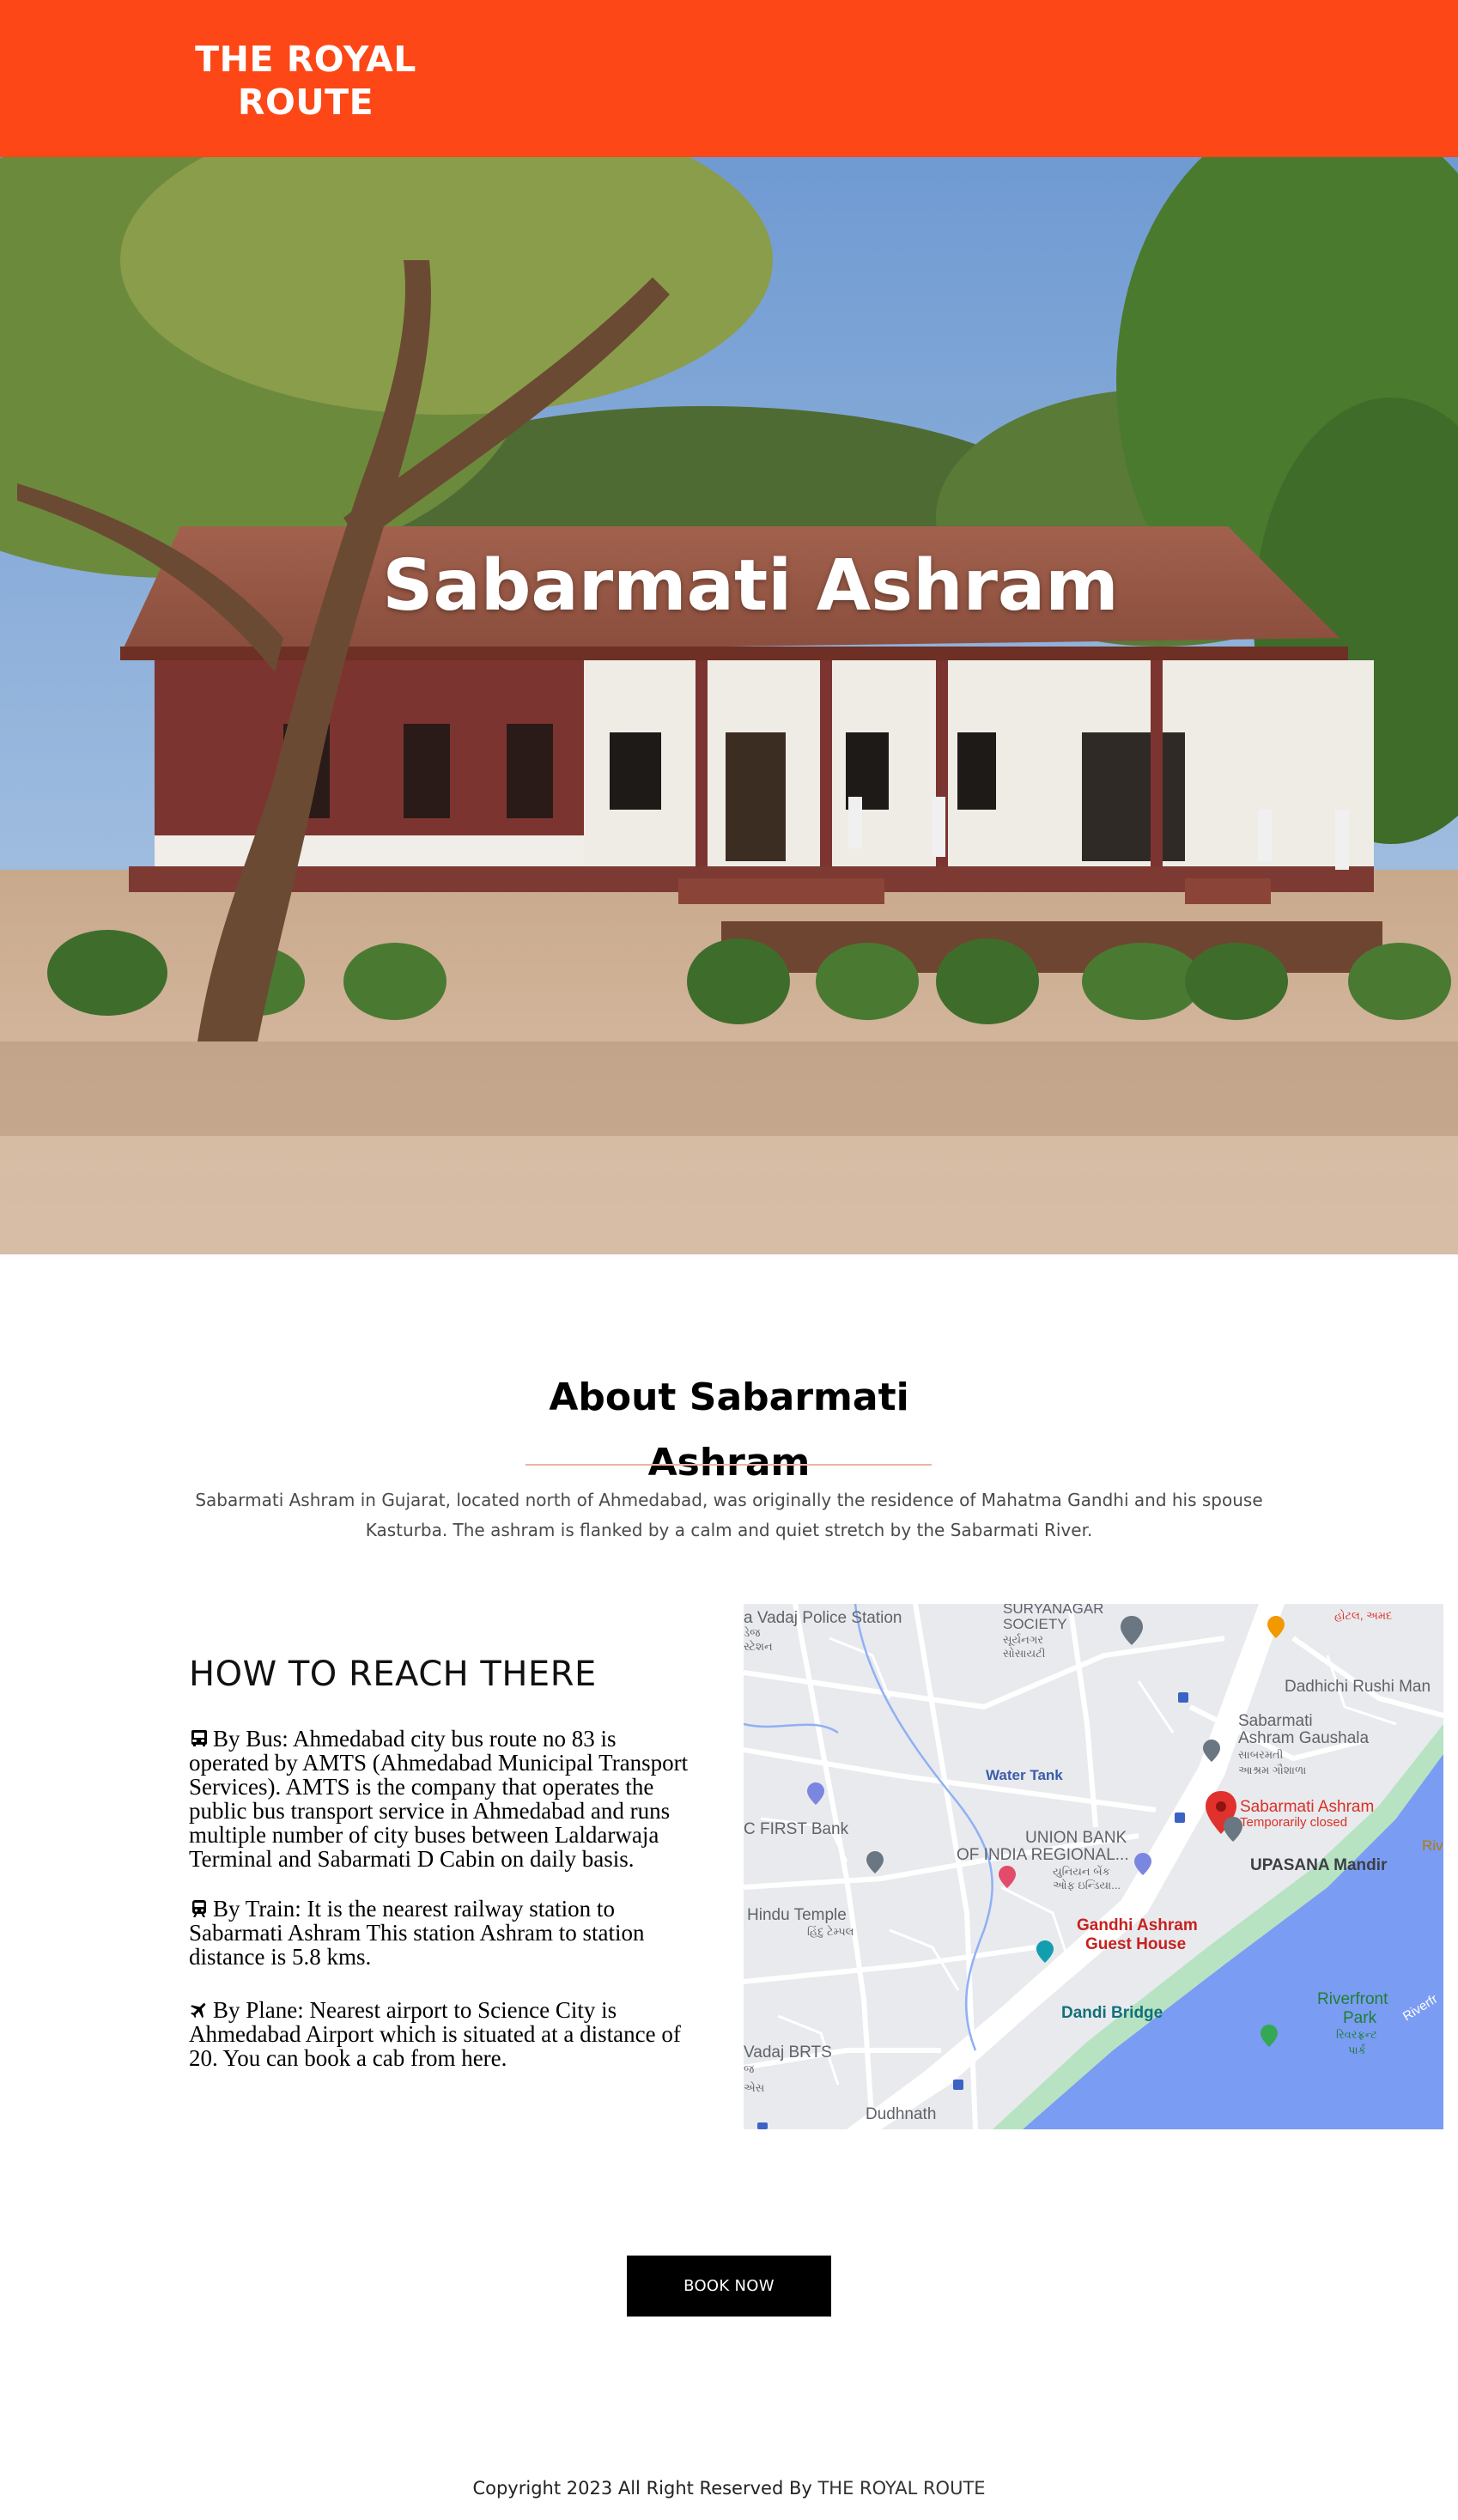 This screenshot has width=1458, height=2520. I want to click on map-label-vadaj-police: a Vadaj Police Station, so click(823, 1618).